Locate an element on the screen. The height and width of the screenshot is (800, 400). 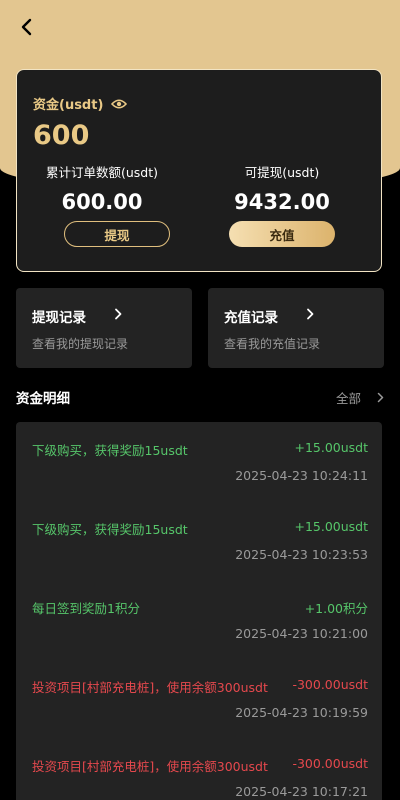
details-title: 资金明细 is located at coordinates (43, 399).